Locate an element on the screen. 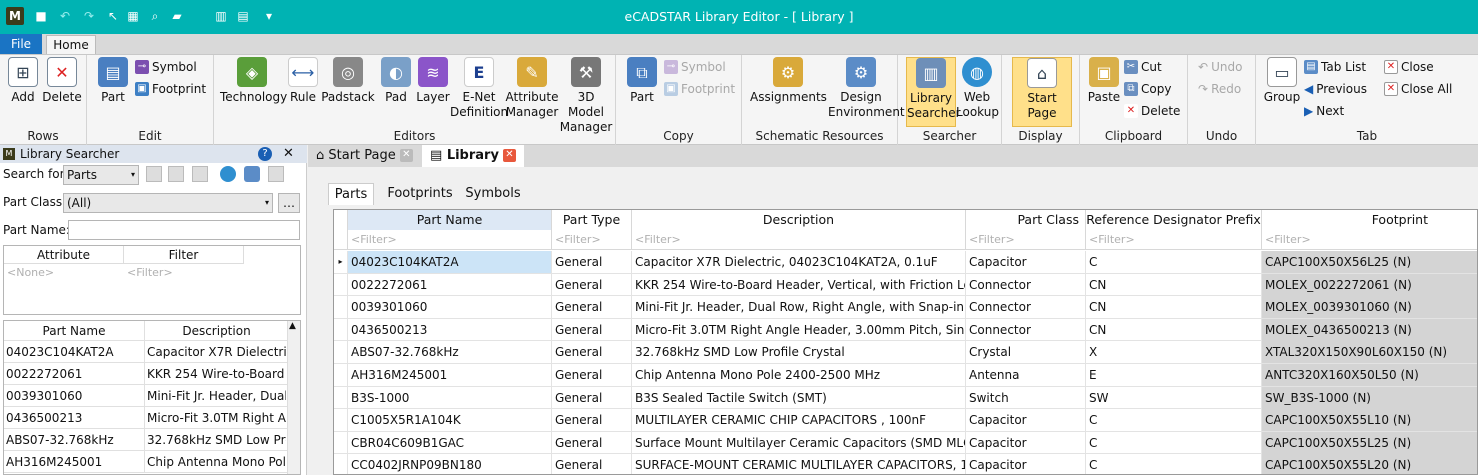 This screenshot has height=475, width=1478. panel-close-icon: ✕ is located at coordinates (288, 154).